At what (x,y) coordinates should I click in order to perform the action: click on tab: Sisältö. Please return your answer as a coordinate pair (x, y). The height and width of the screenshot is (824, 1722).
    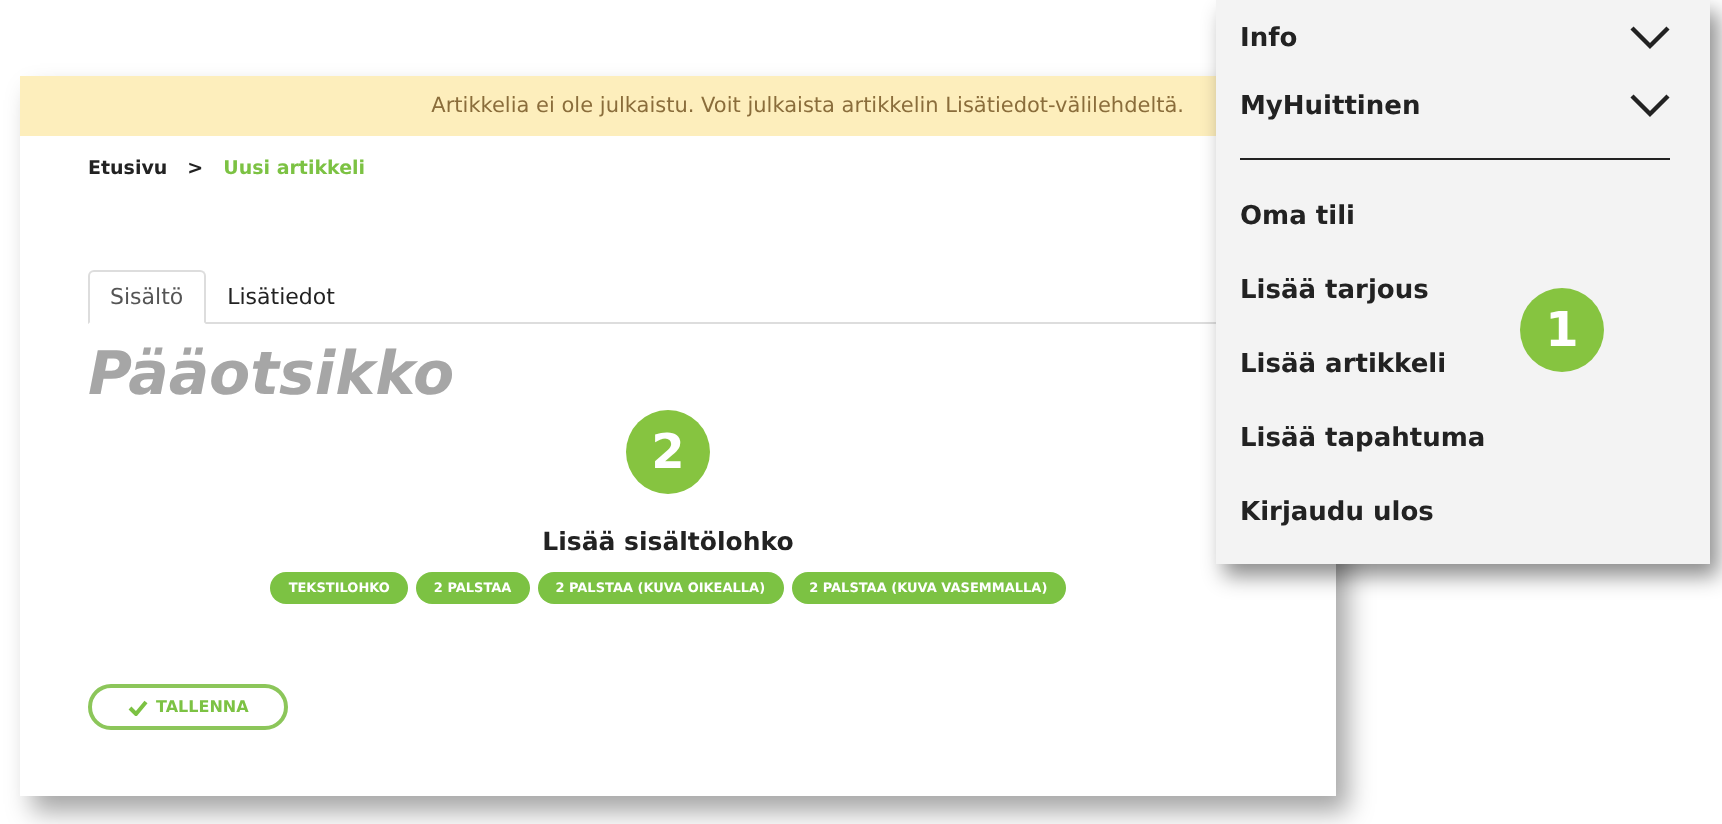
    Looking at the image, I should click on (147, 297).